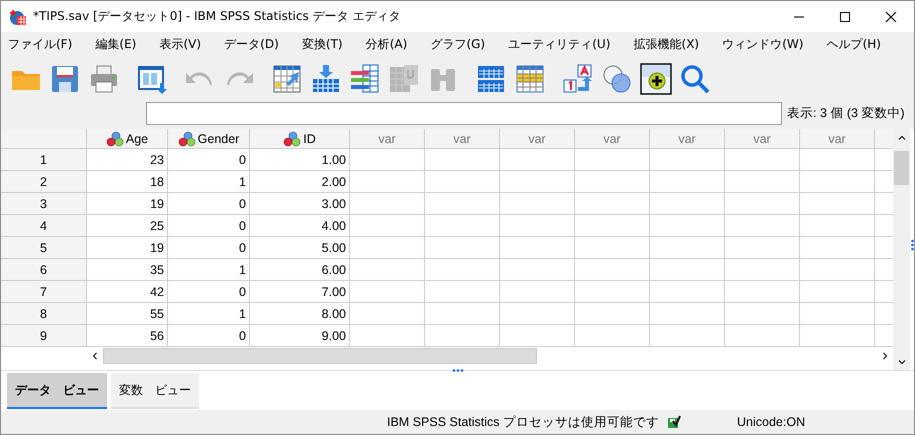  I want to click on menu-item: グラフ(G), so click(457, 44).